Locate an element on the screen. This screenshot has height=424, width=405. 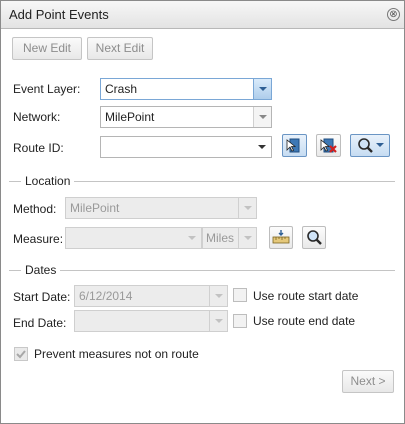
clear-route-button is located at coordinates (328, 145).